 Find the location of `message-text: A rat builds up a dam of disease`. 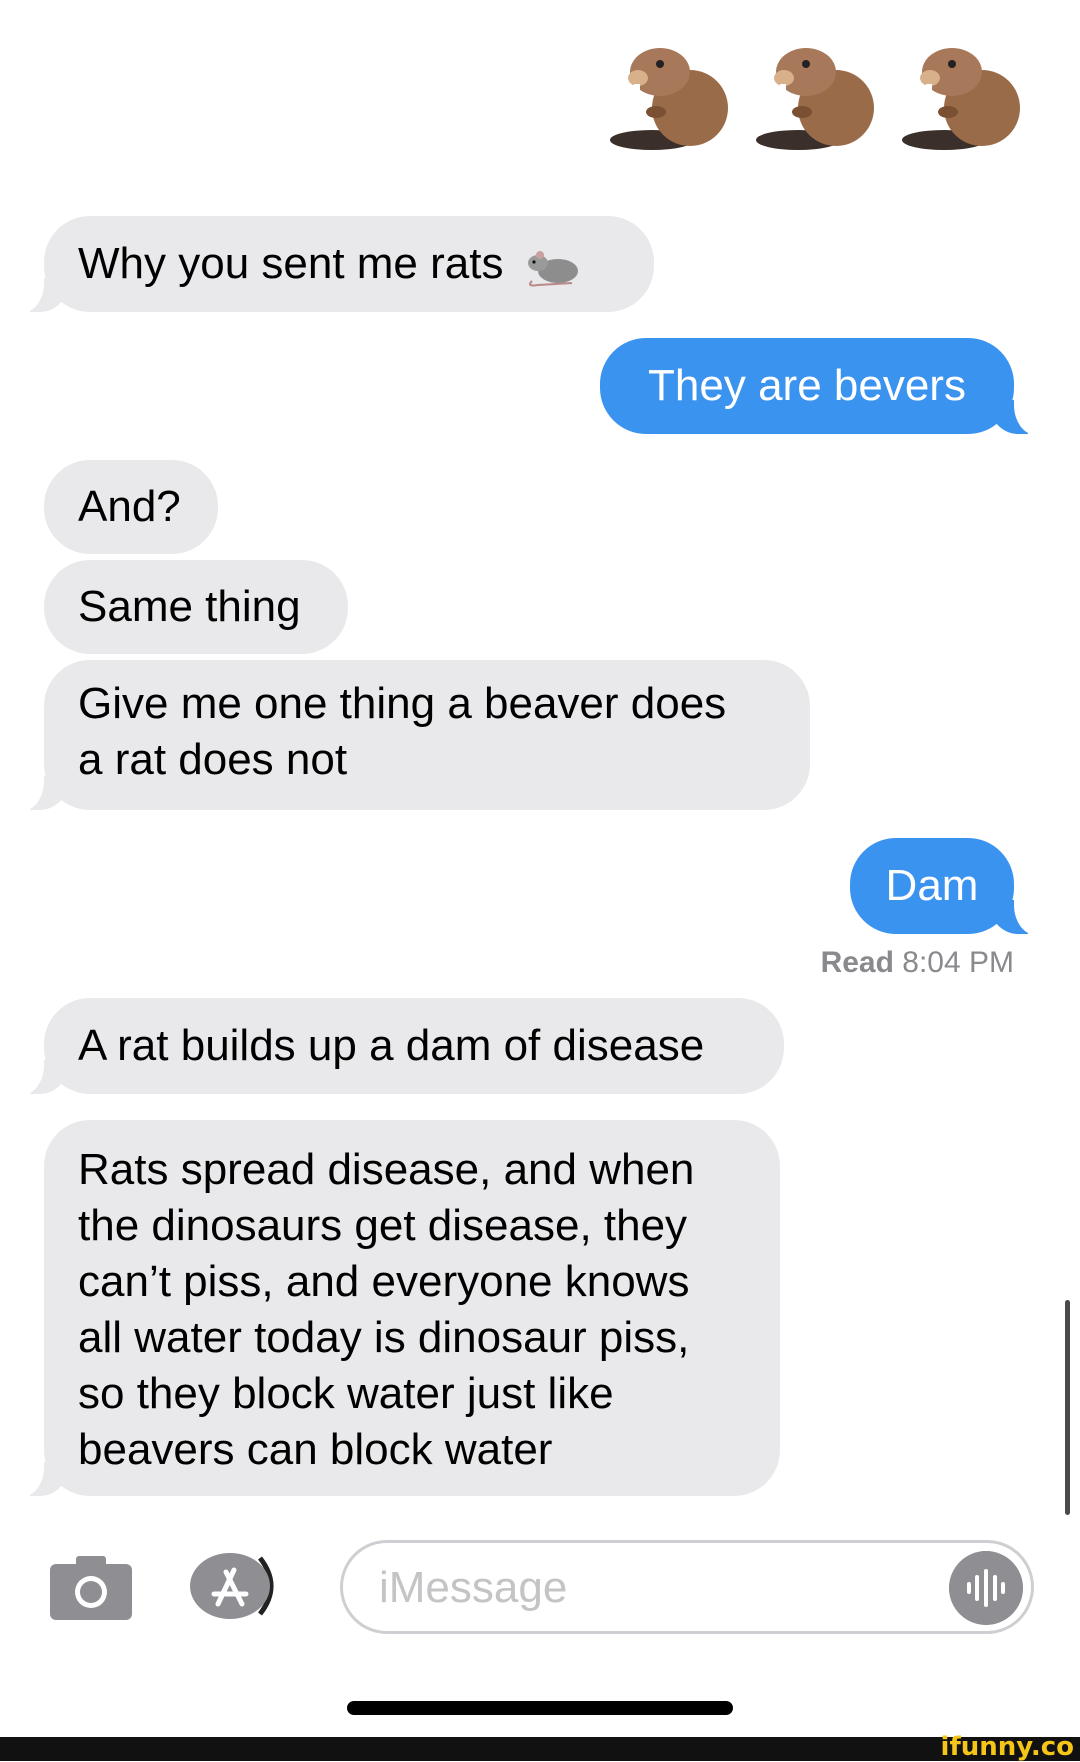

message-text: A rat builds up a dam of disease is located at coordinates (391, 1045).